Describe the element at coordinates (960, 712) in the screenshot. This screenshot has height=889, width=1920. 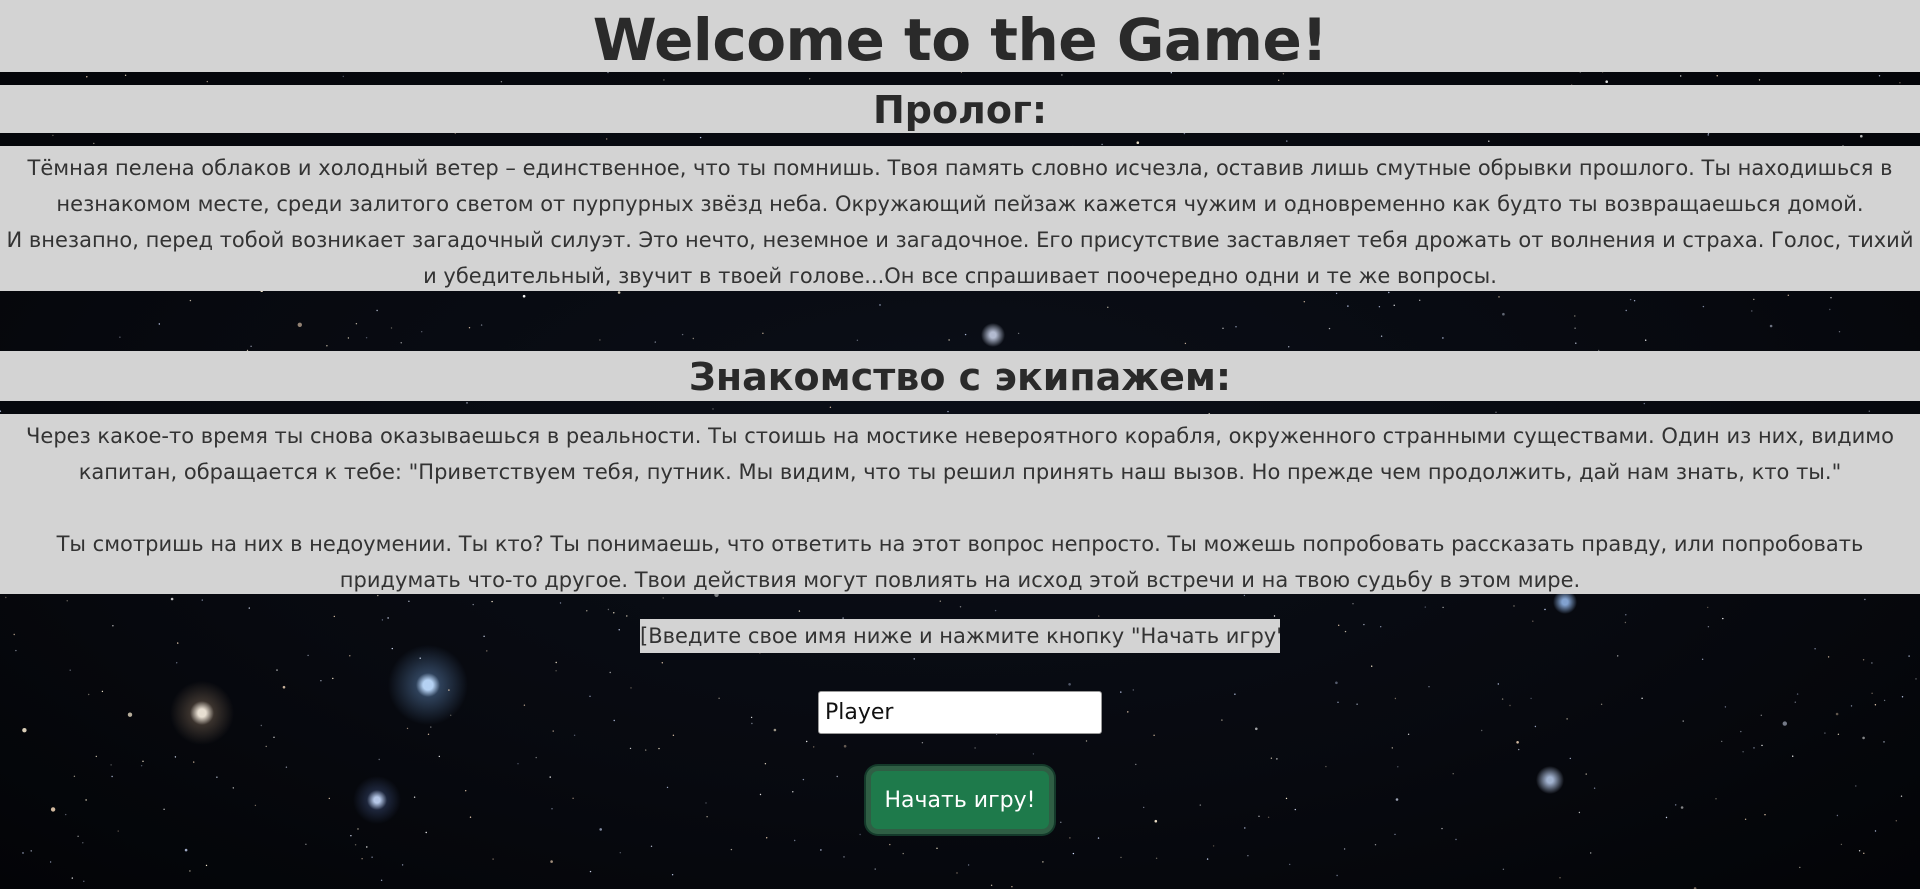
I see `player-name-input` at that location.